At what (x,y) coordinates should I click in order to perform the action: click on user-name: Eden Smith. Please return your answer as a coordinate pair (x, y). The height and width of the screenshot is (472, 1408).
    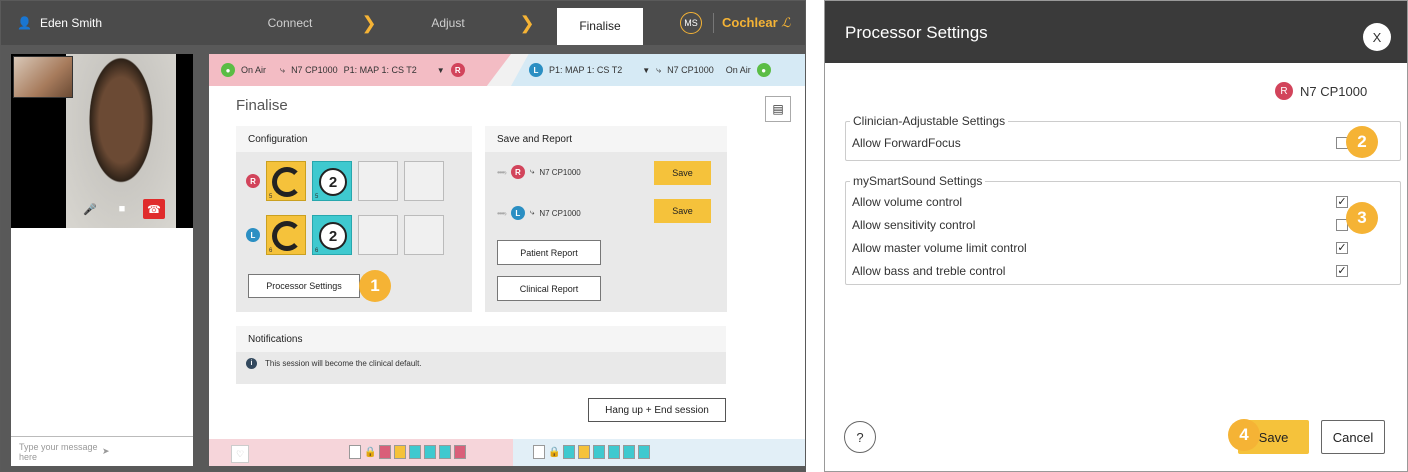
    Looking at the image, I should click on (70, 23).